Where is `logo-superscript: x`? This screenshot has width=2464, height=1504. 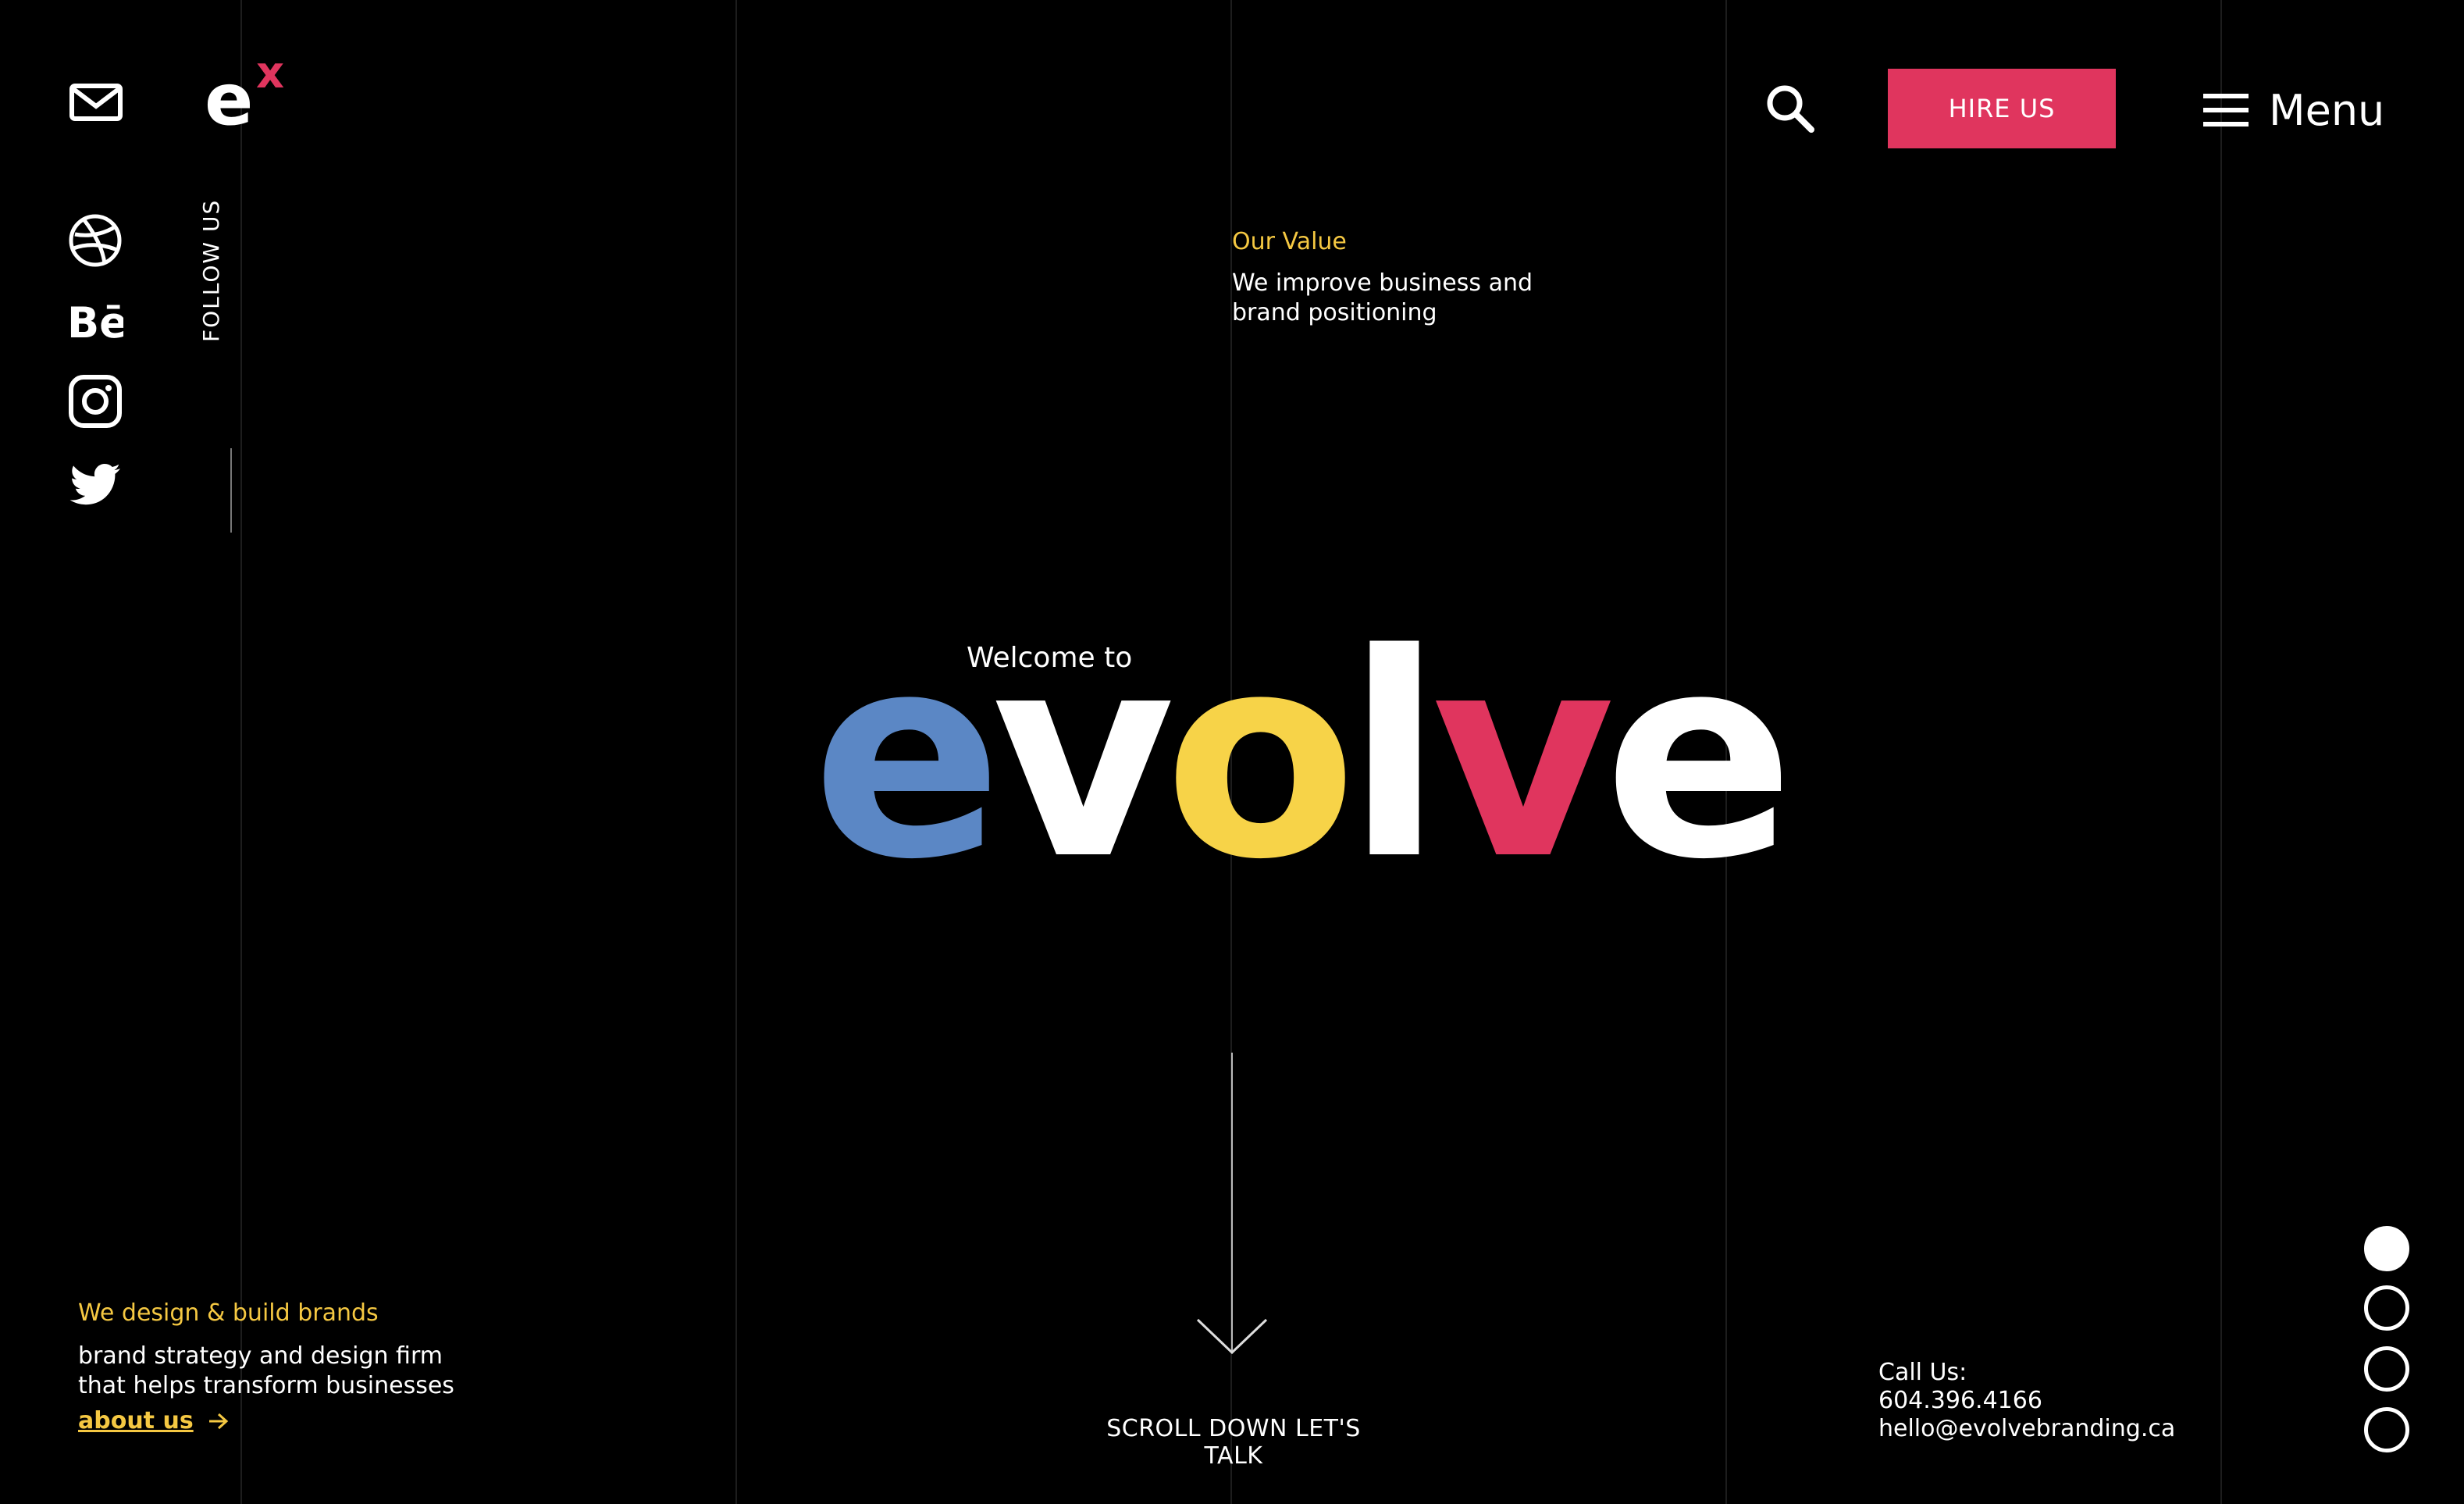
logo-superscript: x is located at coordinates (271, 73).